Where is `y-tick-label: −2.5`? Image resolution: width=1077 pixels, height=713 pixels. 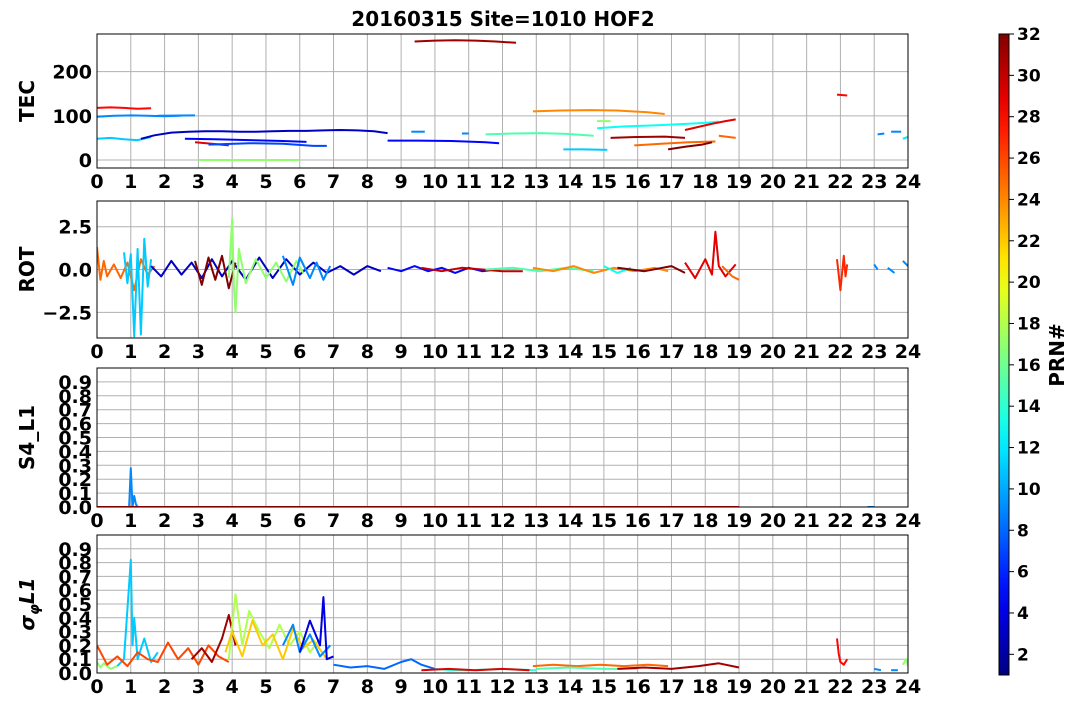 y-tick-label: −2.5 is located at coordinates (67, 313).